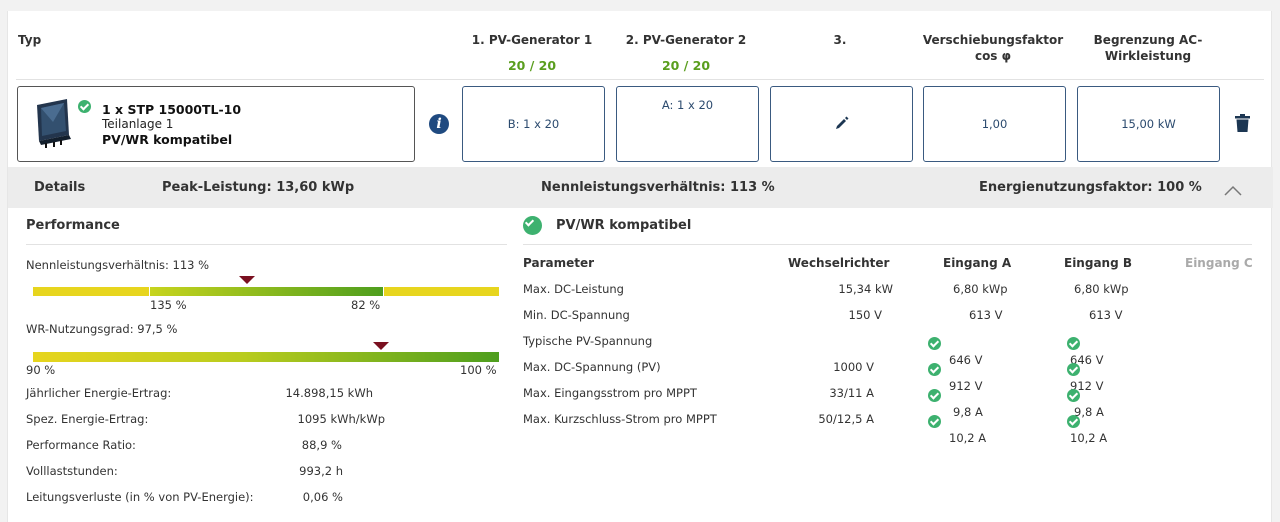  I want to click on gen2-config-button: A: 1 x 20, so click(687, 124).